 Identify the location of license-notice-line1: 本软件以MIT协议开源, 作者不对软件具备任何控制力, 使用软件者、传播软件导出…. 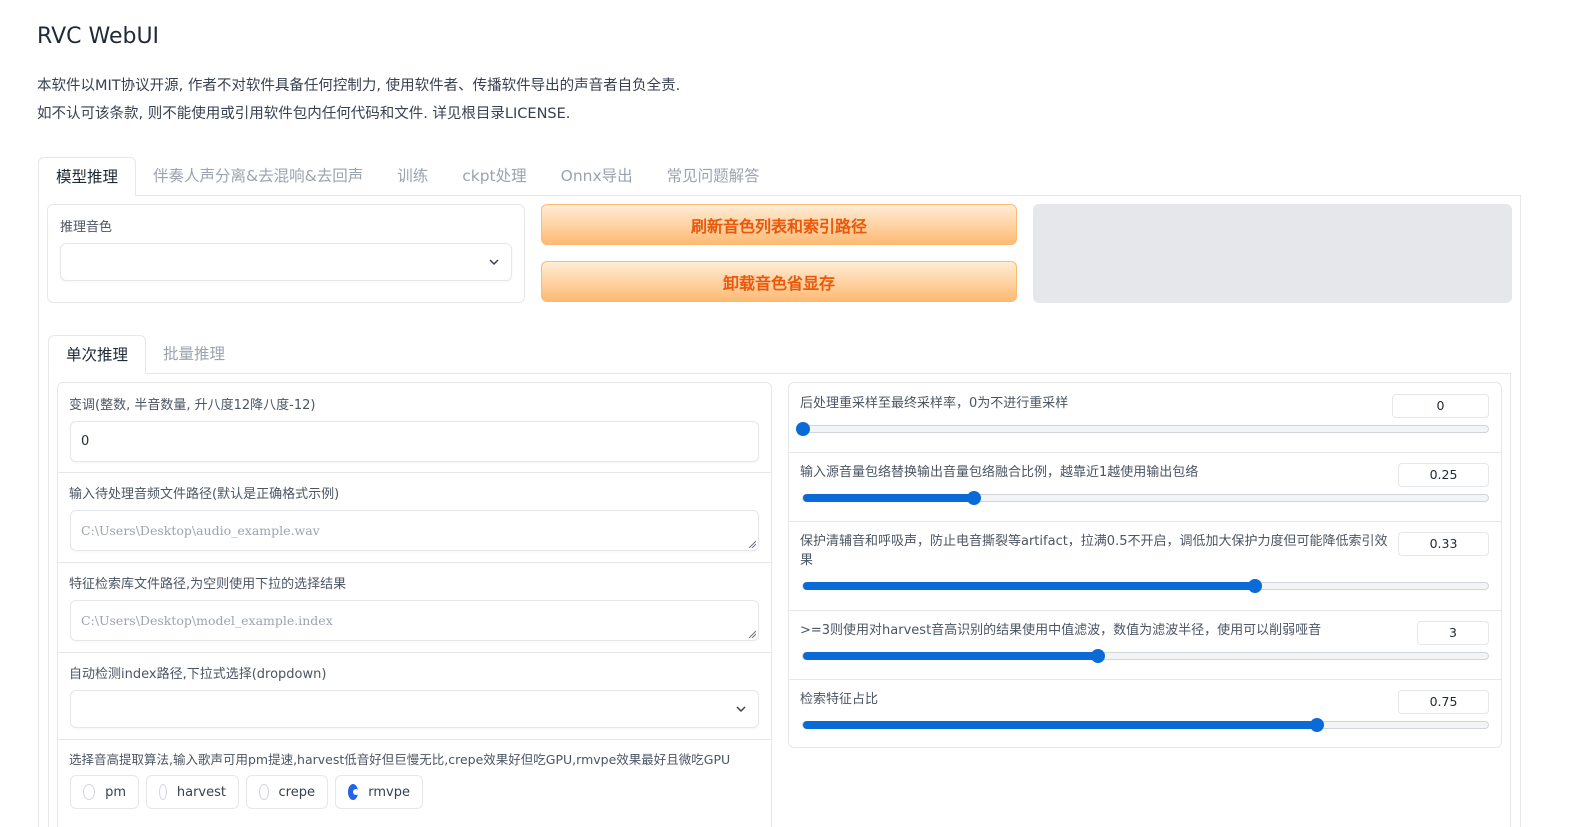
(359, 86).